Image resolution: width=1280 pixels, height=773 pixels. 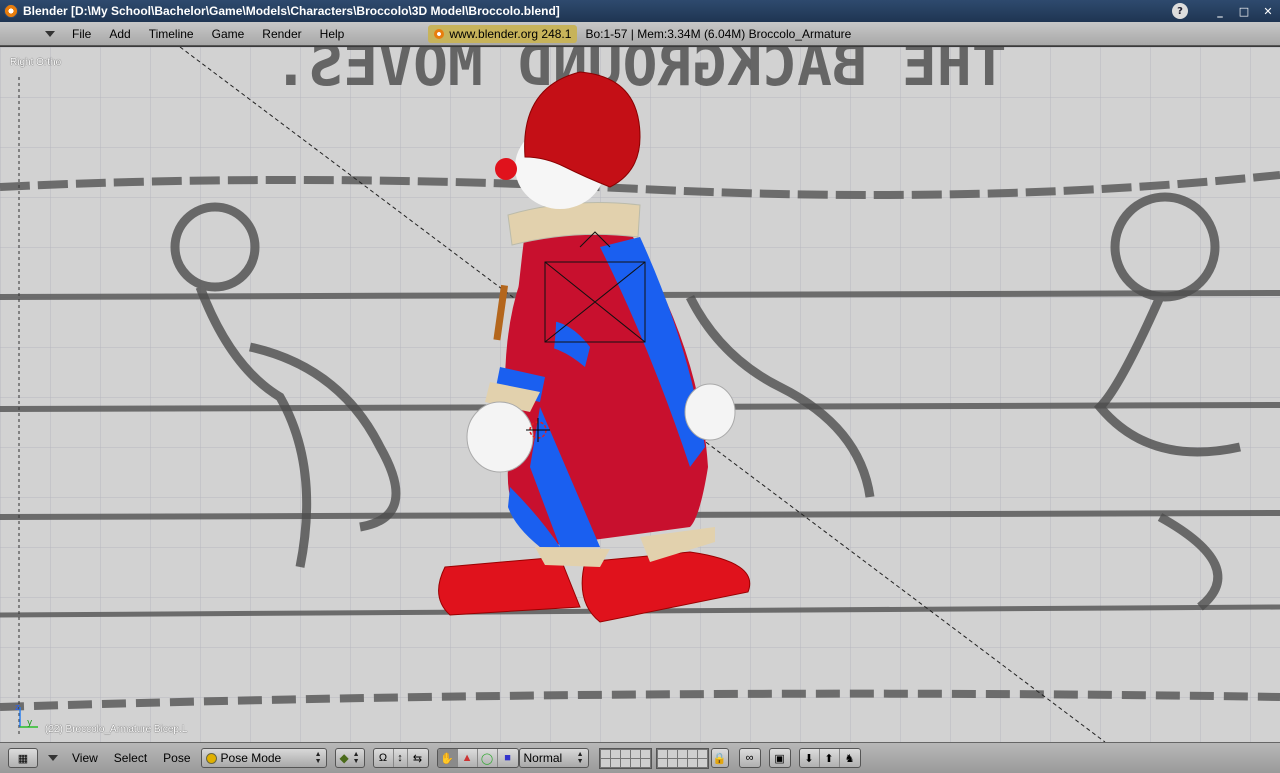 I want to click on menu-render: Render, so click(x=281, y=34).